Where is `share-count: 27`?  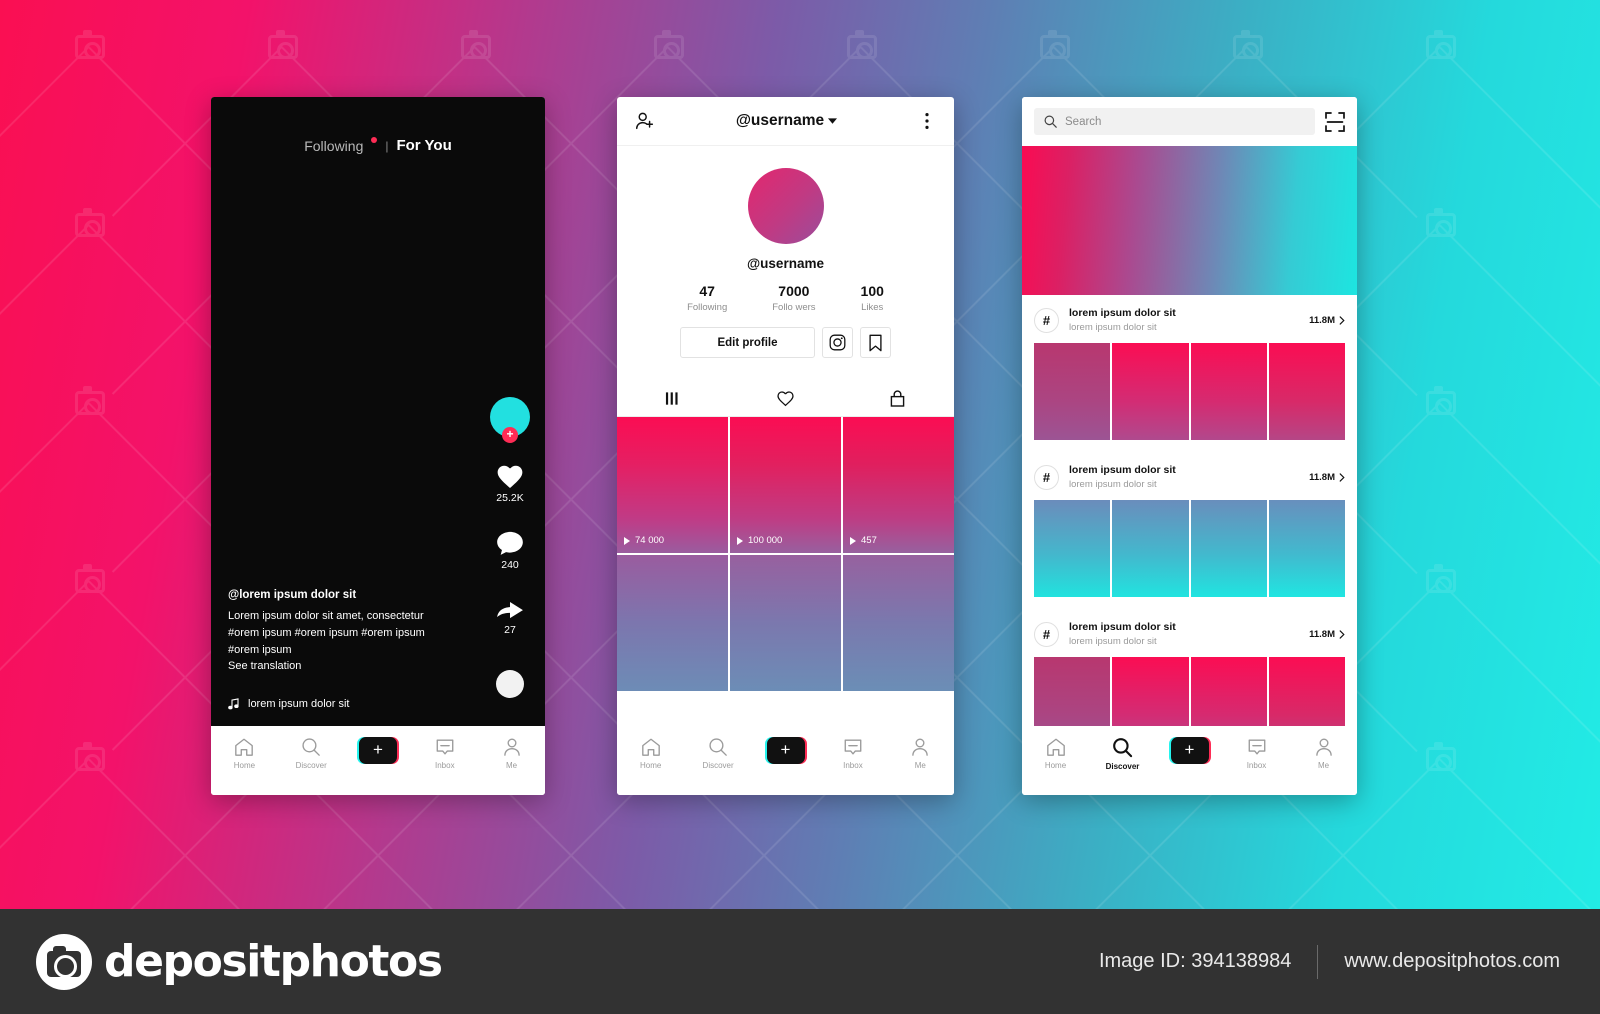 share-count: 27 is located at coordinates (510, 630).